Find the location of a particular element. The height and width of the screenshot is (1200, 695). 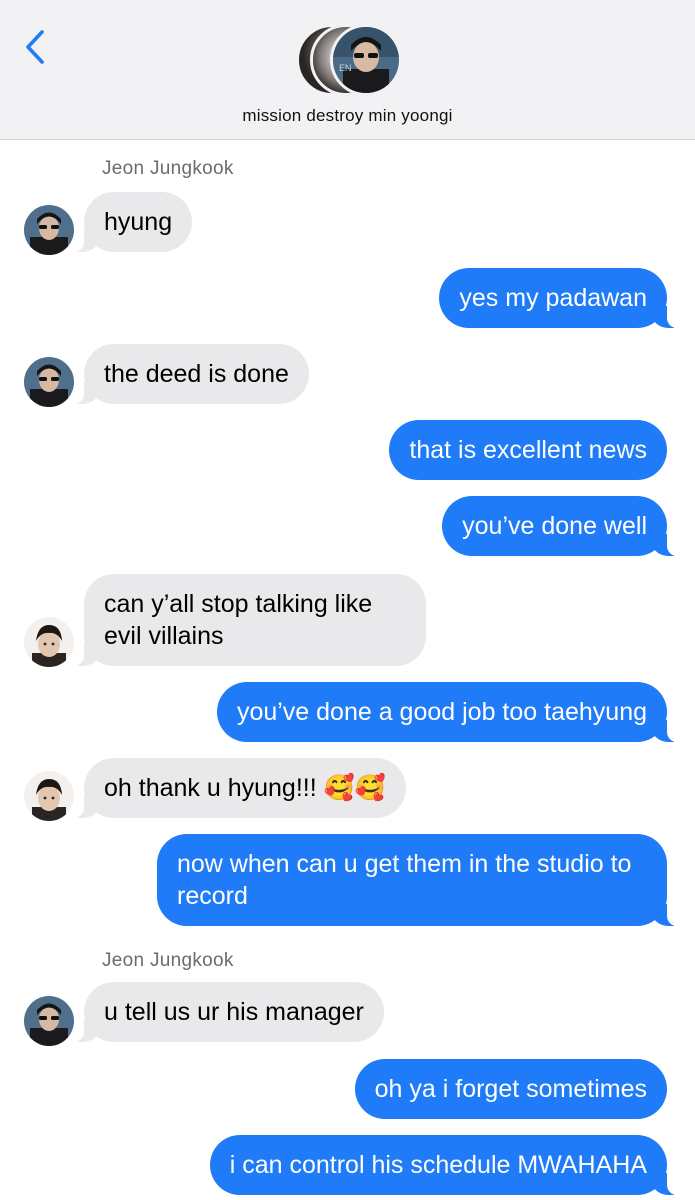

group-title: mission destroy min yoongi is located at coordinates (347, 116).